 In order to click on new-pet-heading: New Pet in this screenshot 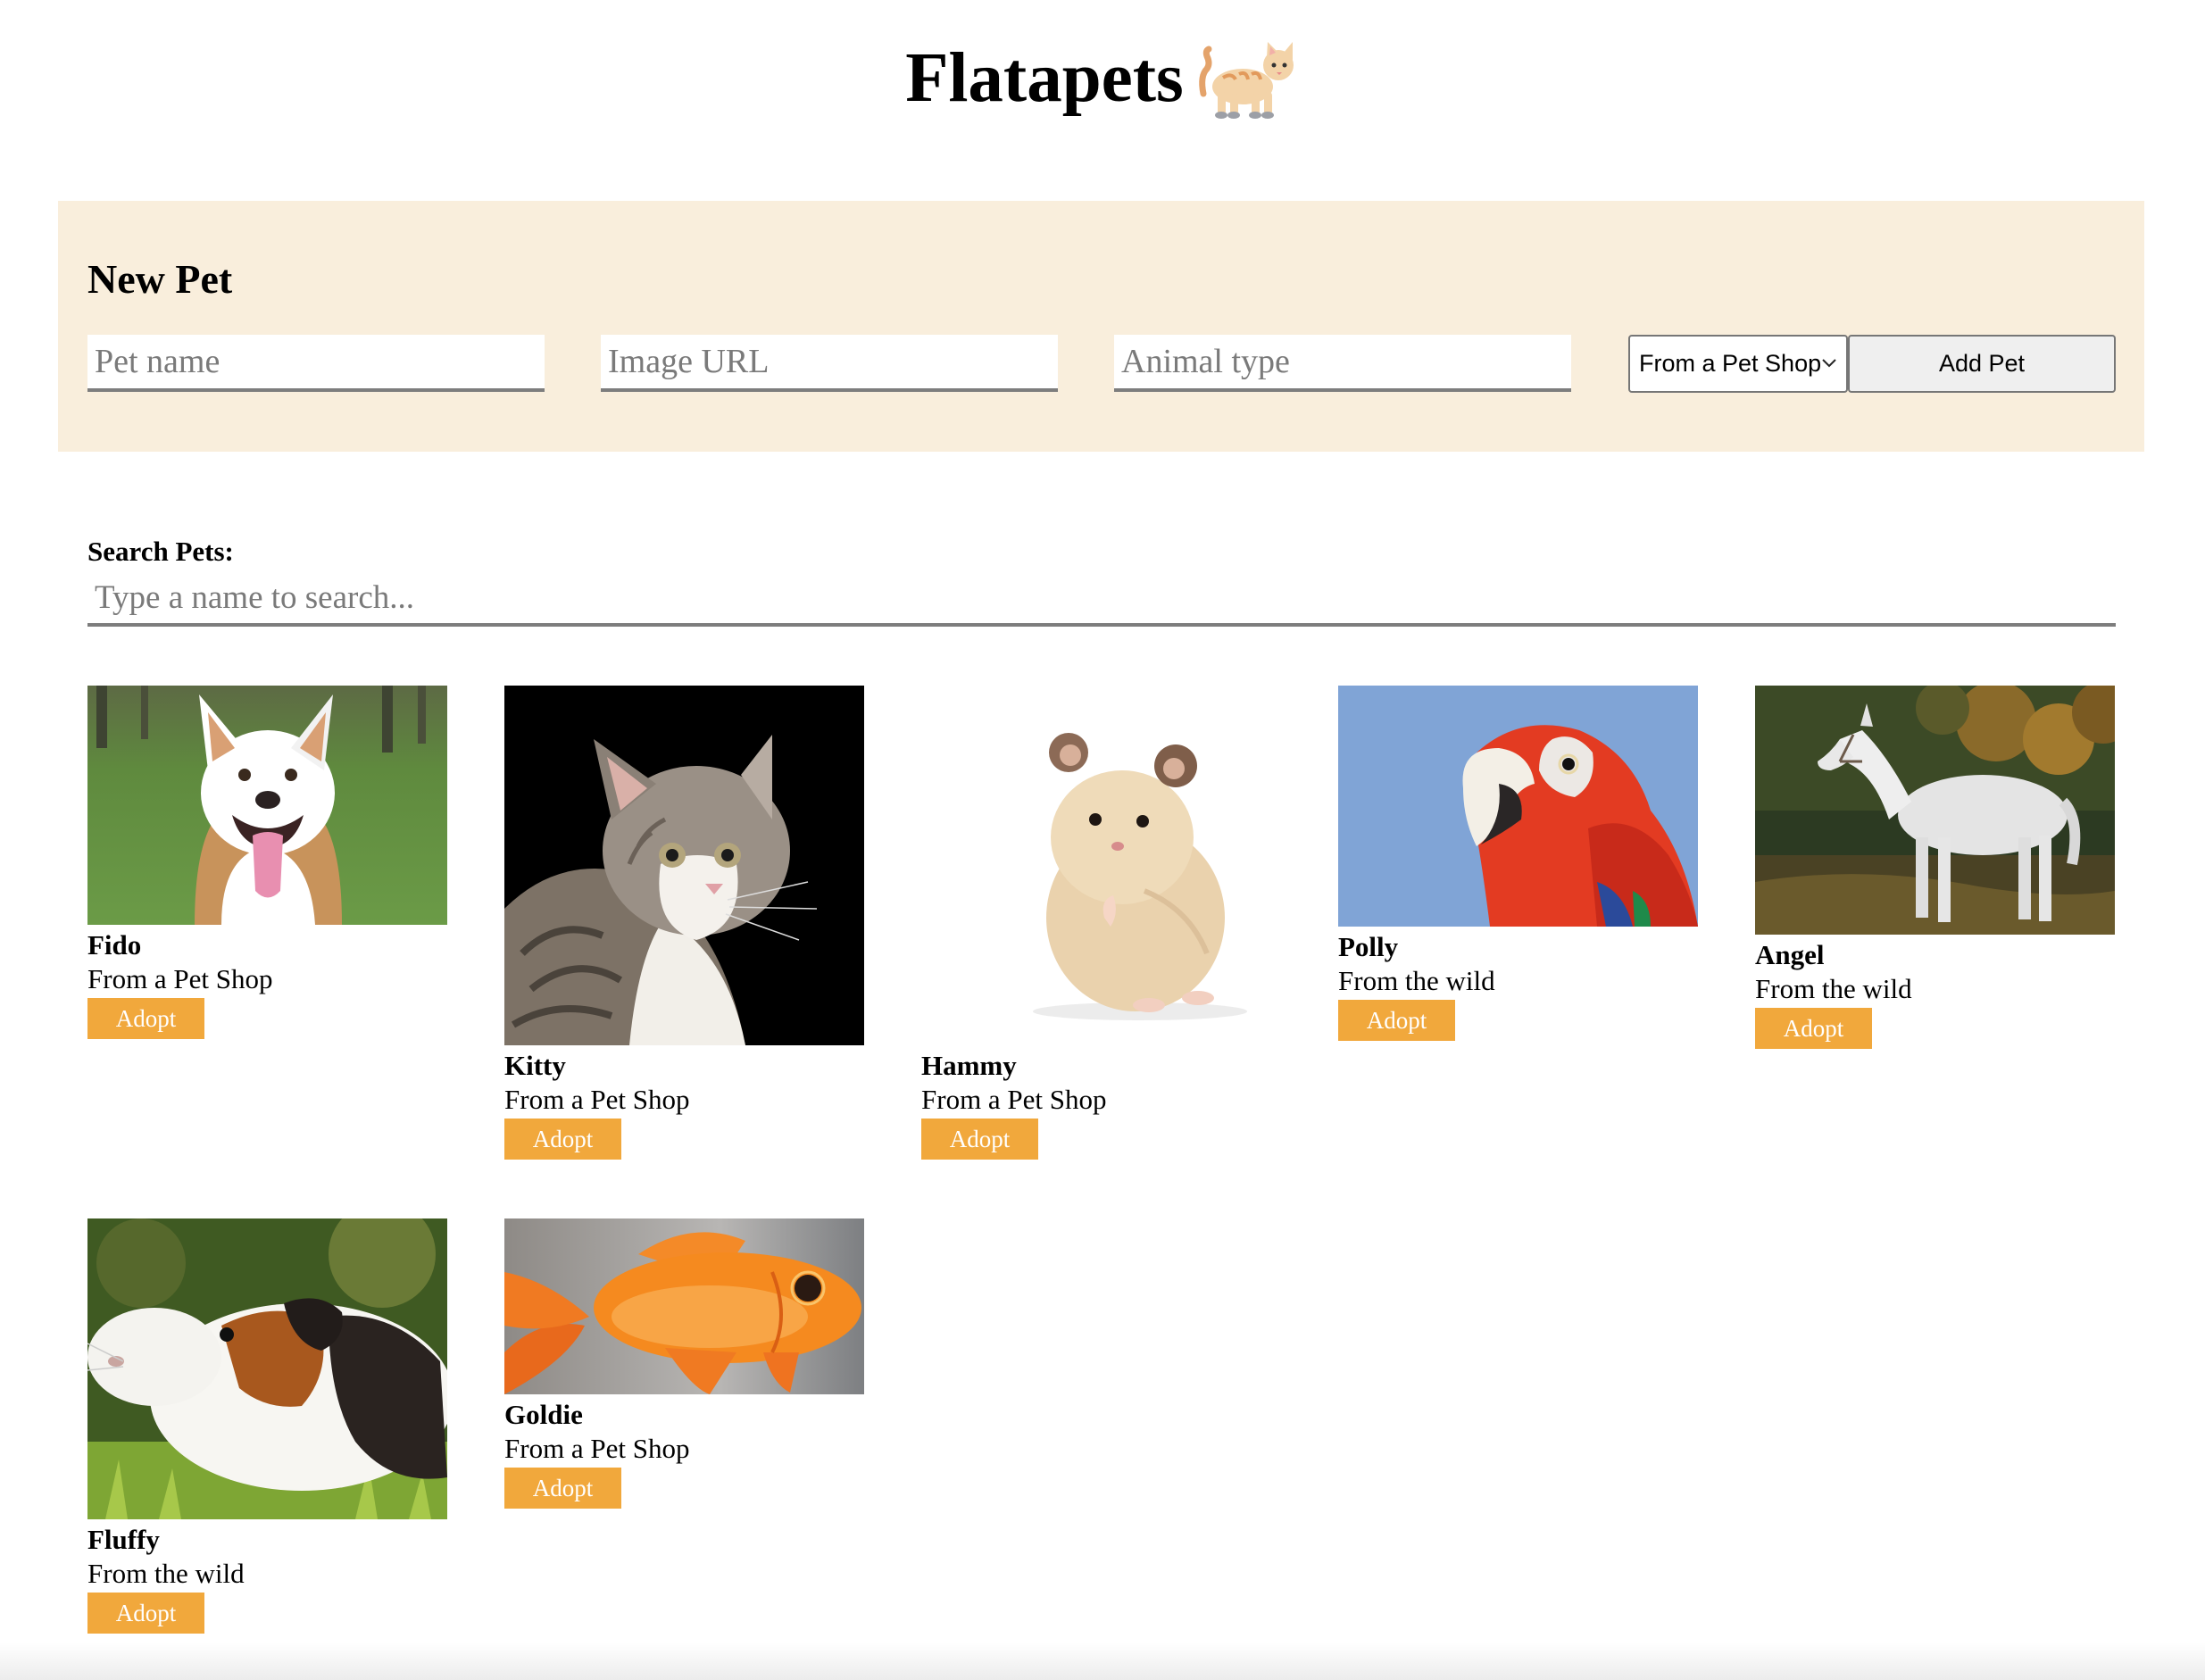, I will do `click(160, 279)`.